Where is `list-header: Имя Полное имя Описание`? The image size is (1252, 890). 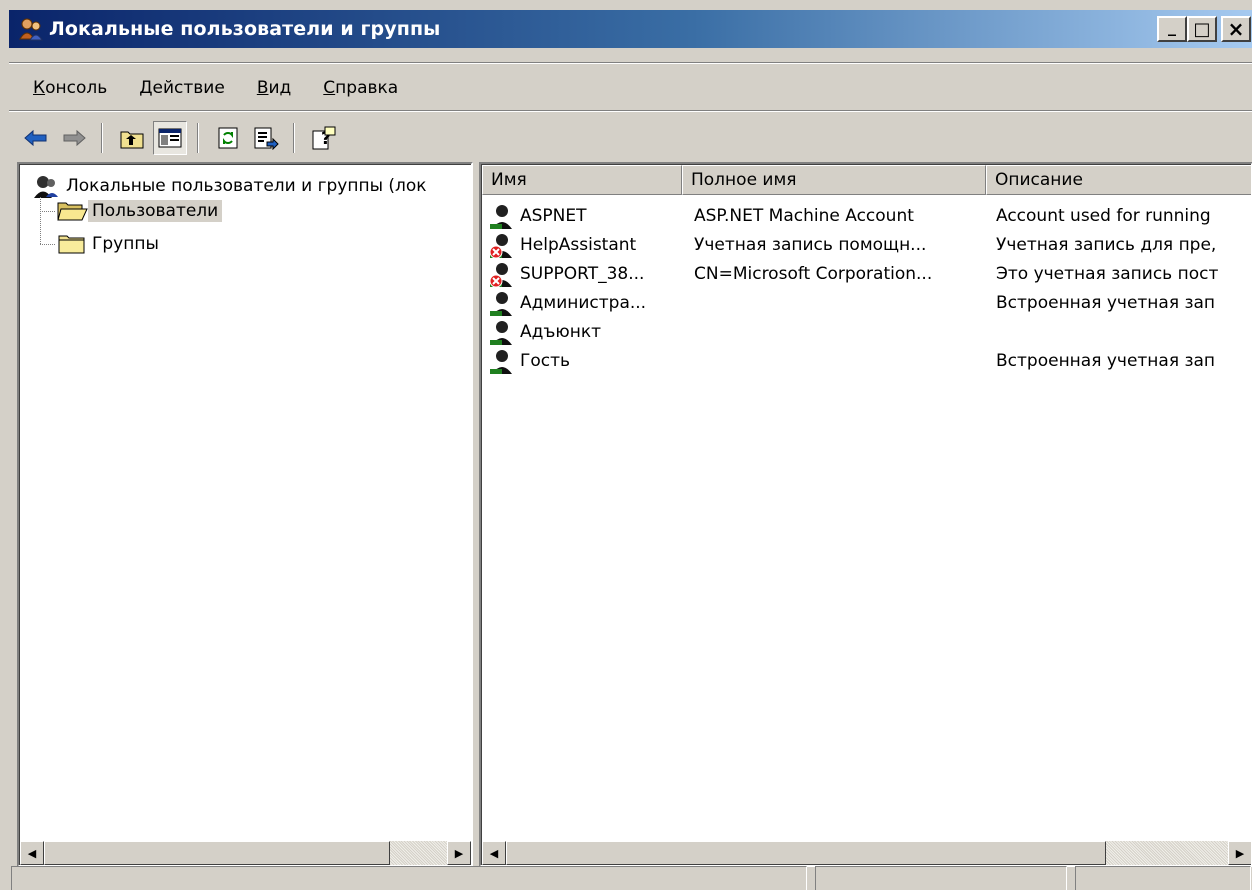 list-header: Имя Полное имя Описание is located at coordinates (866, 180).